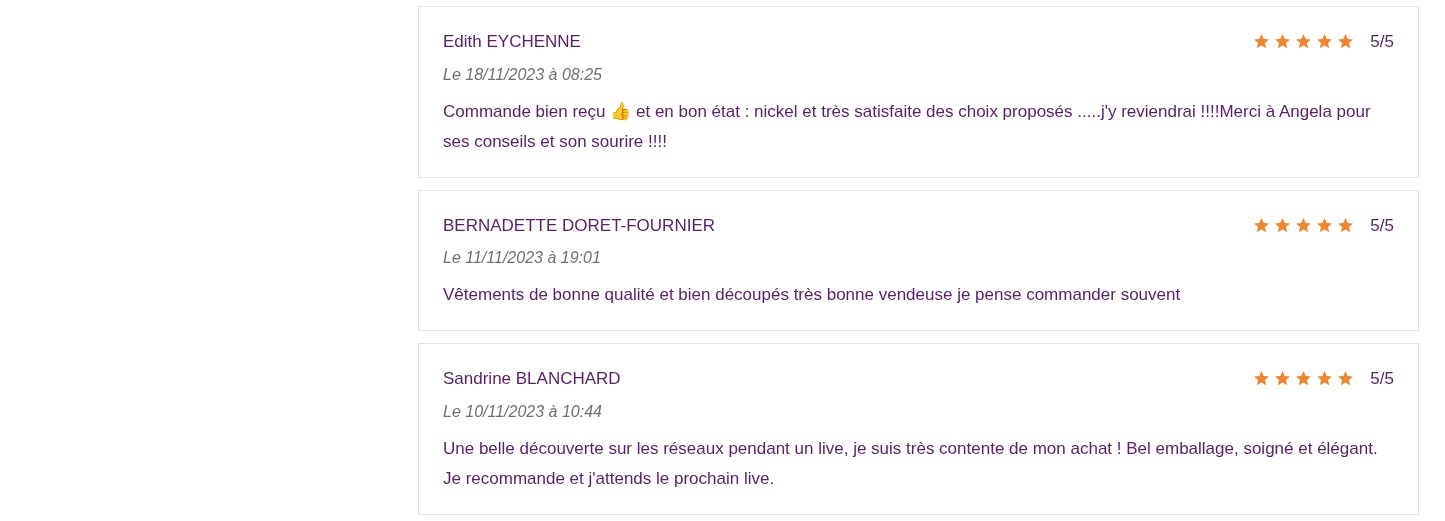 Image resolution: width=1445 pixels, height=521 pixels. Describe the element at coordinates (523, 411) in the screenshot. I see `review-date: Le 10/11/2023 à 10:44` at that location.